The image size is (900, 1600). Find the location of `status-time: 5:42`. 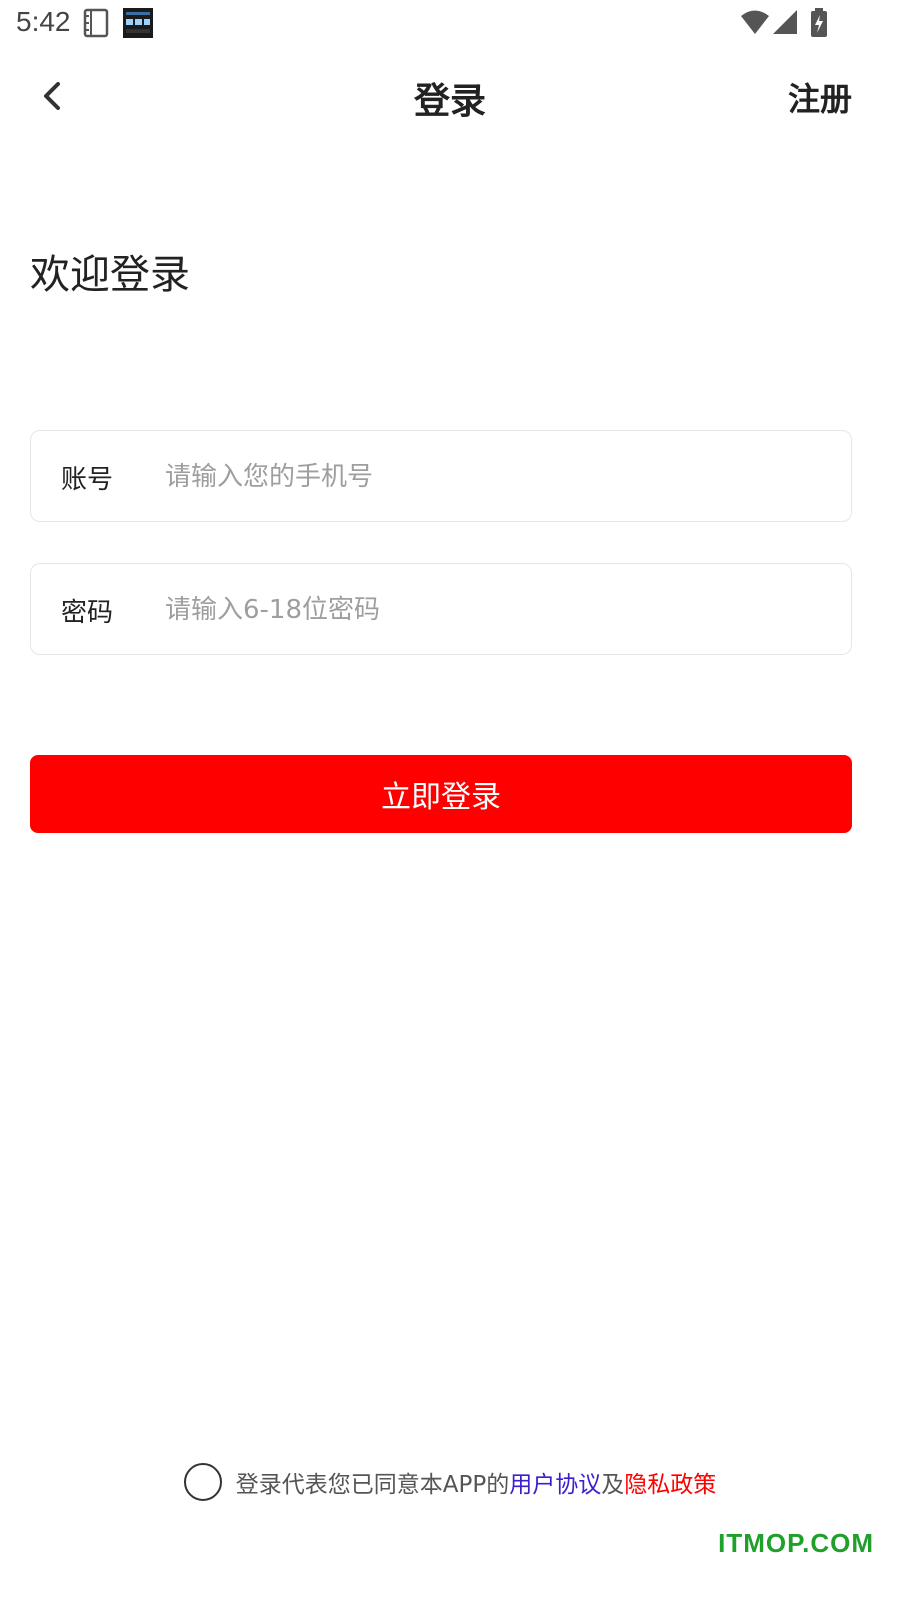

status-time: 5:42 is located at coordinates (43, 21).